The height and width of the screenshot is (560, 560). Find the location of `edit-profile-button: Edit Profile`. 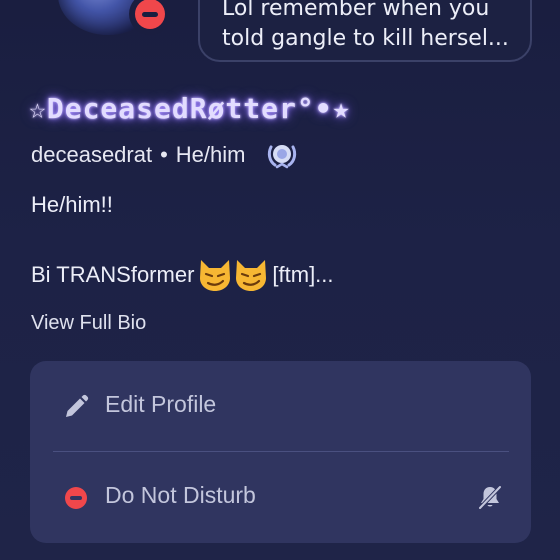

edit-profile-button: Edit Profile is located at coordinates (280, 406).